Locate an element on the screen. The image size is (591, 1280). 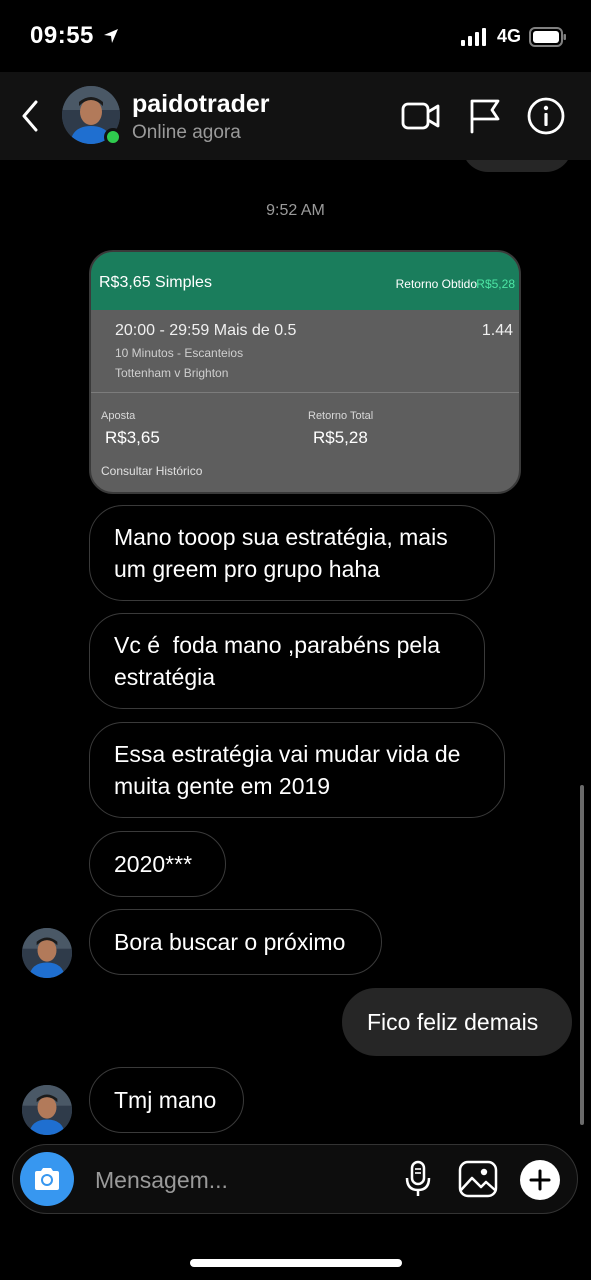
message-text: Mano tooop sua estratégia, mais is located at coordinates (281, 537).